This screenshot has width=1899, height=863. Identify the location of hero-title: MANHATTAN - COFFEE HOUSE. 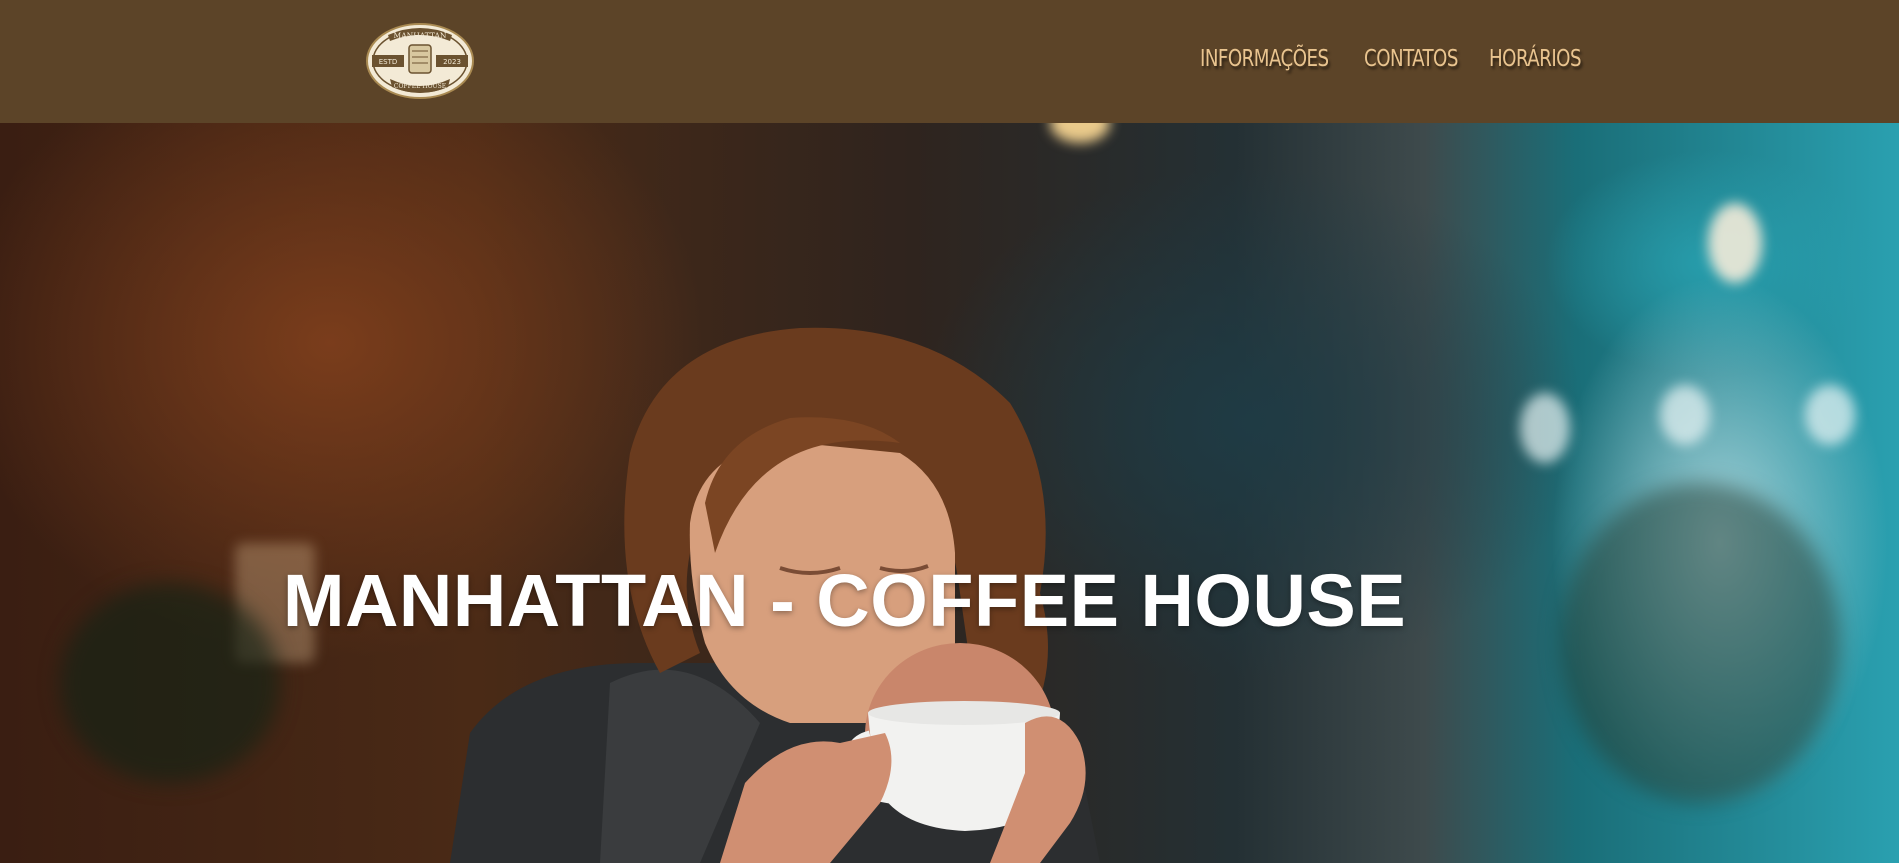
(844, 600).